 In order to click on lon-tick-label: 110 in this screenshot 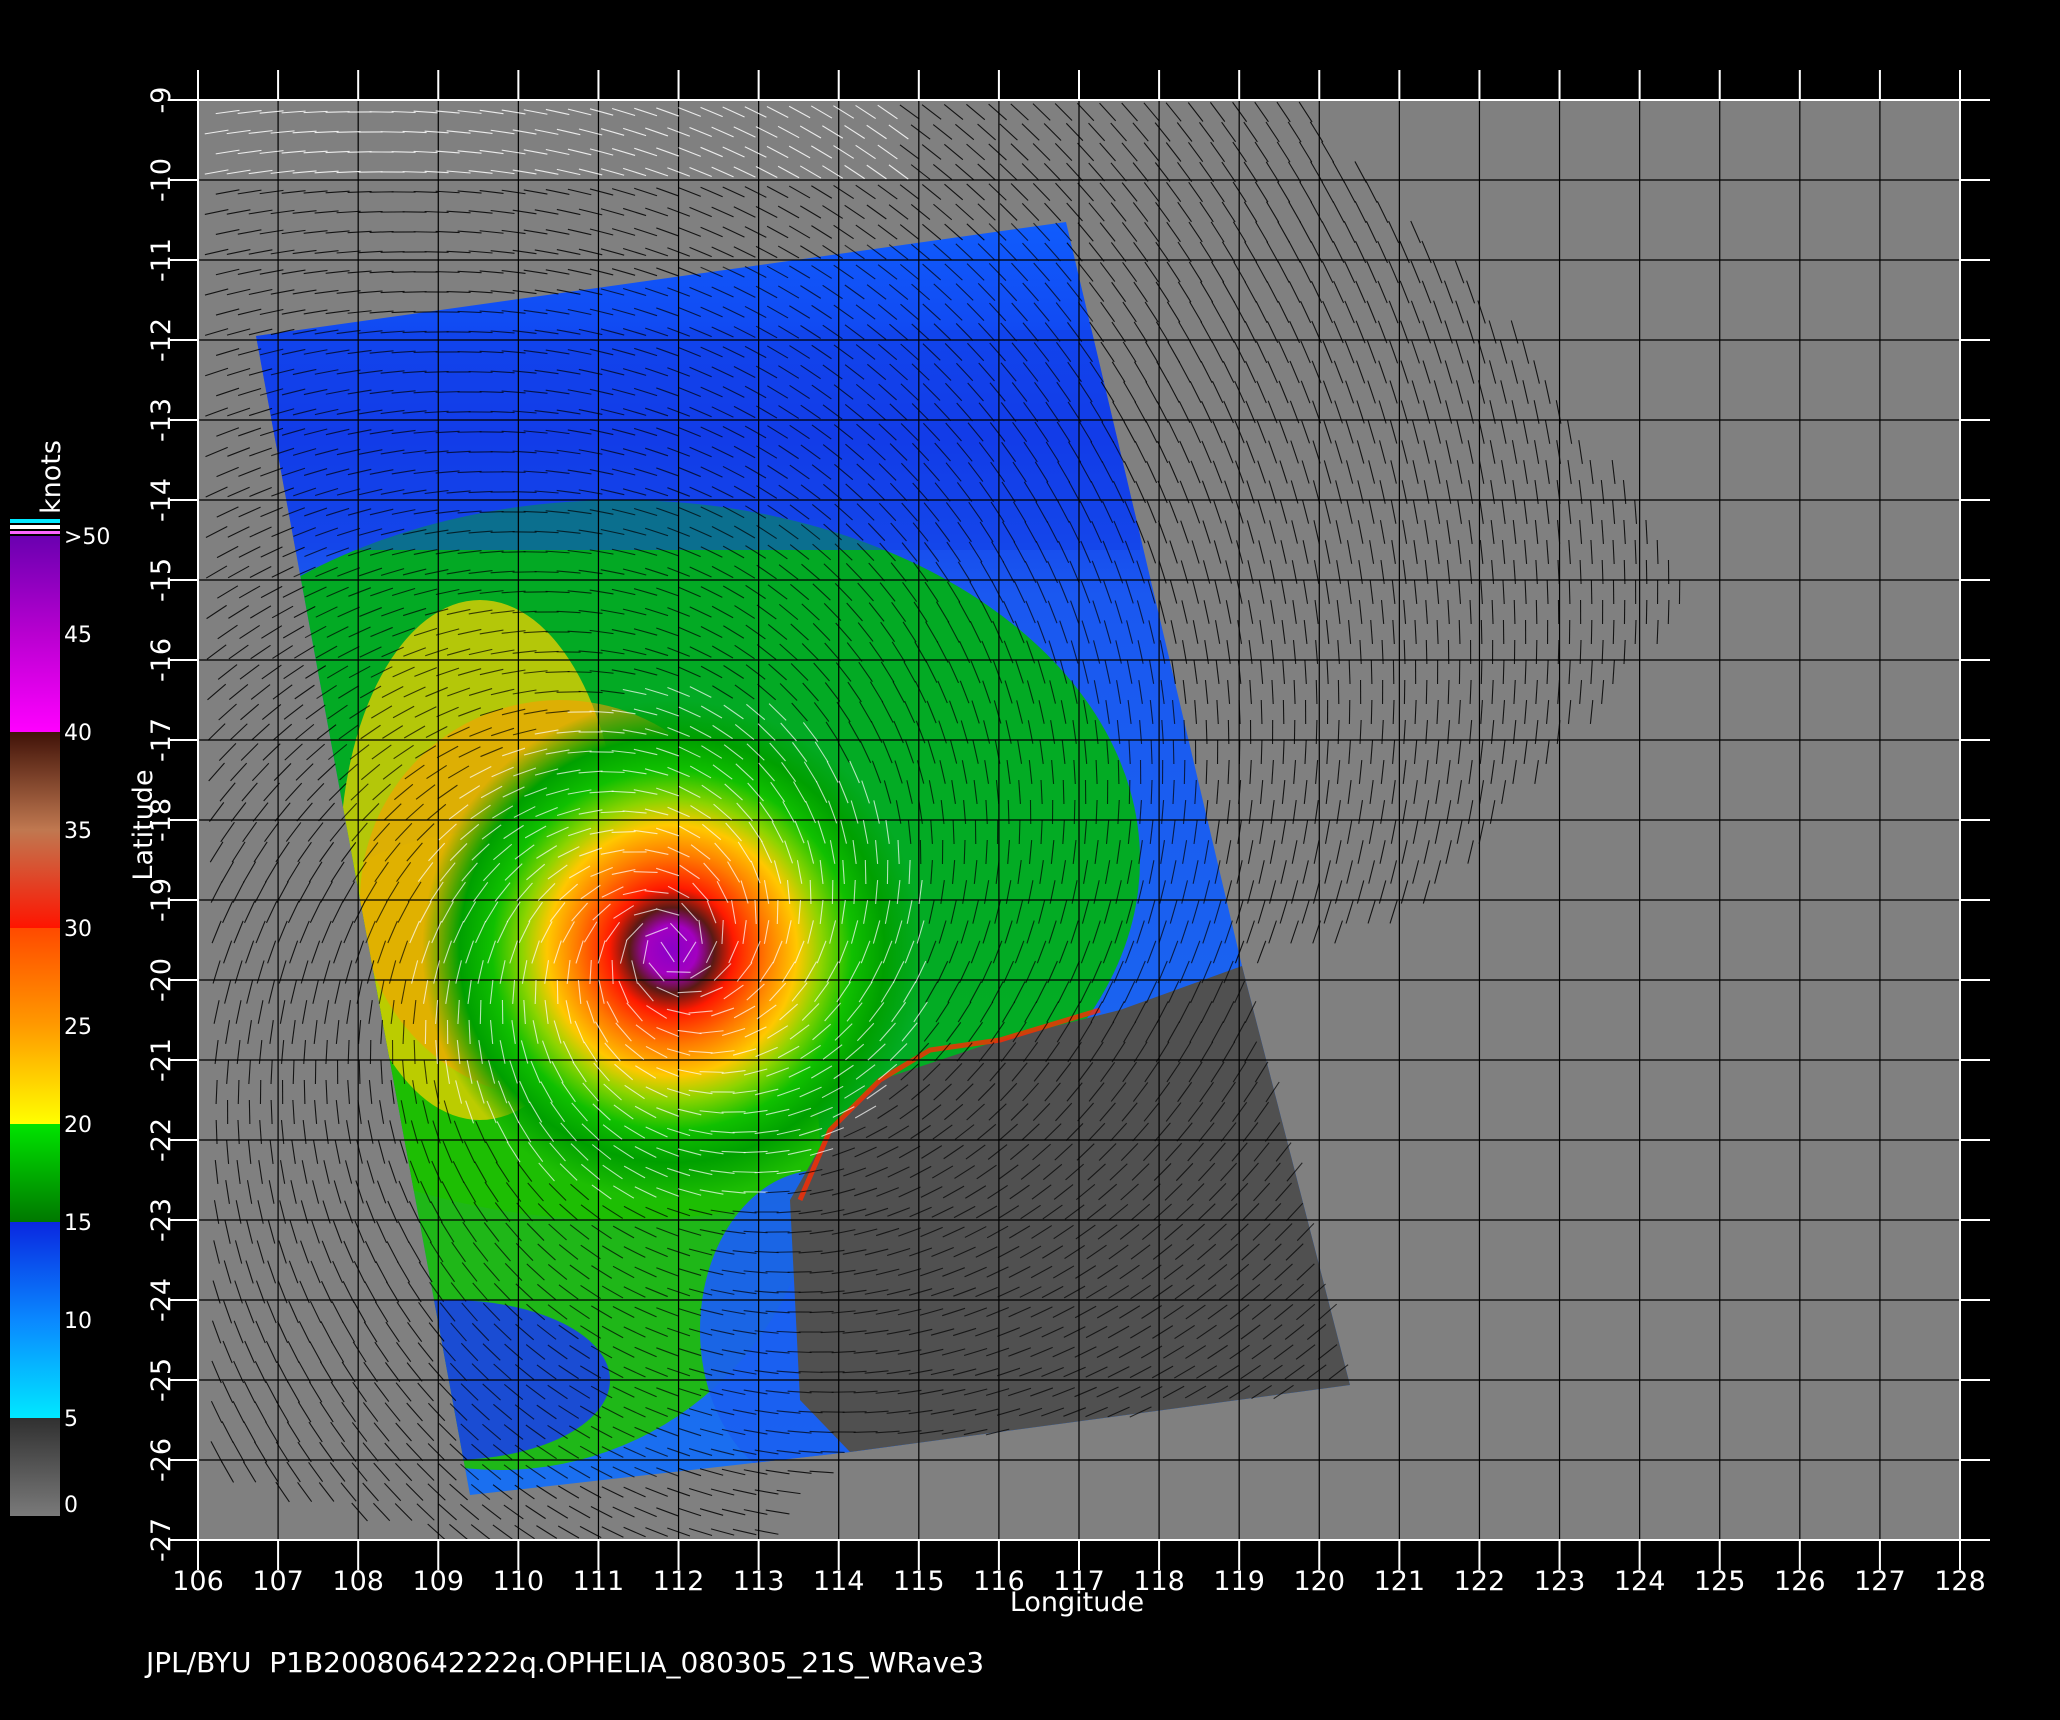, I will do `click(519, 1581)`.